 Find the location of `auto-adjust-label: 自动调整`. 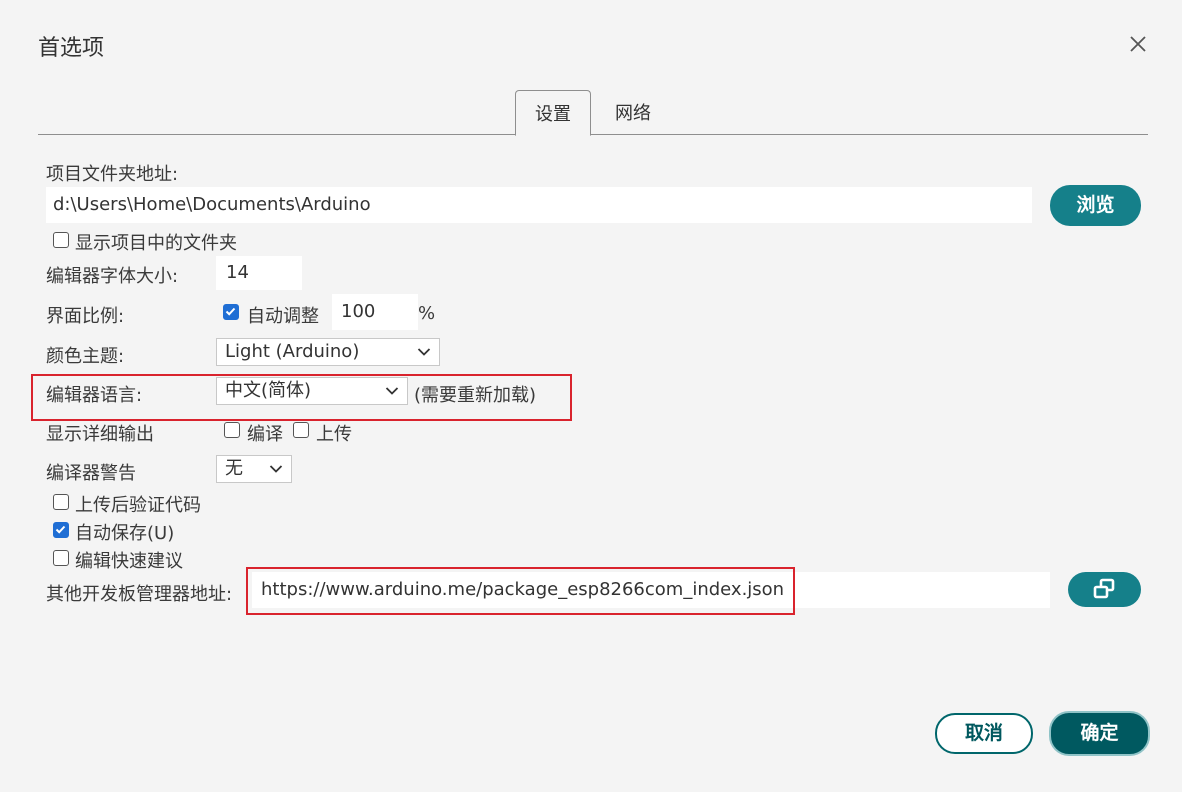

auto-adjust-label: 自动调整 is located at coordinates (283, 316).